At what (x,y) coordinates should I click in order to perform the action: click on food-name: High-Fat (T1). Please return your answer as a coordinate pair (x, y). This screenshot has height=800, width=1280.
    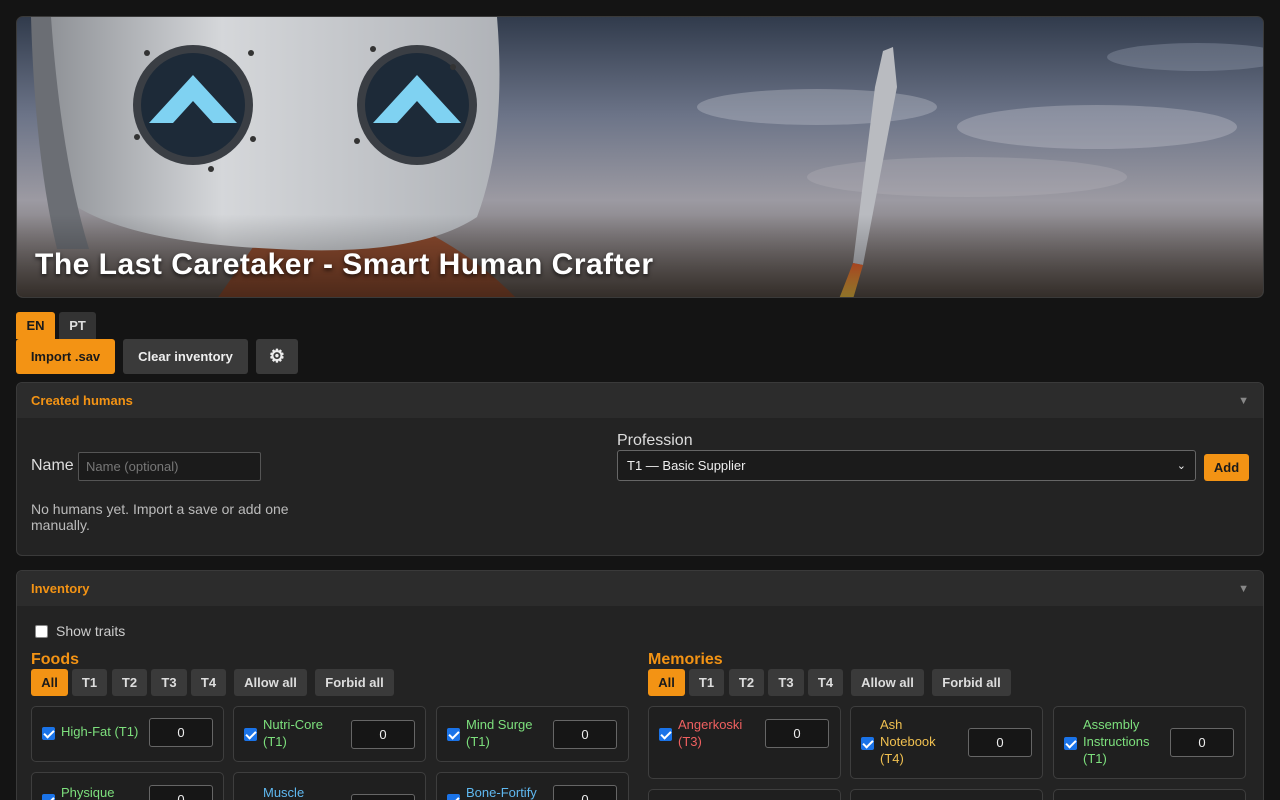
    Looking at the image, I should click on (100, 731).